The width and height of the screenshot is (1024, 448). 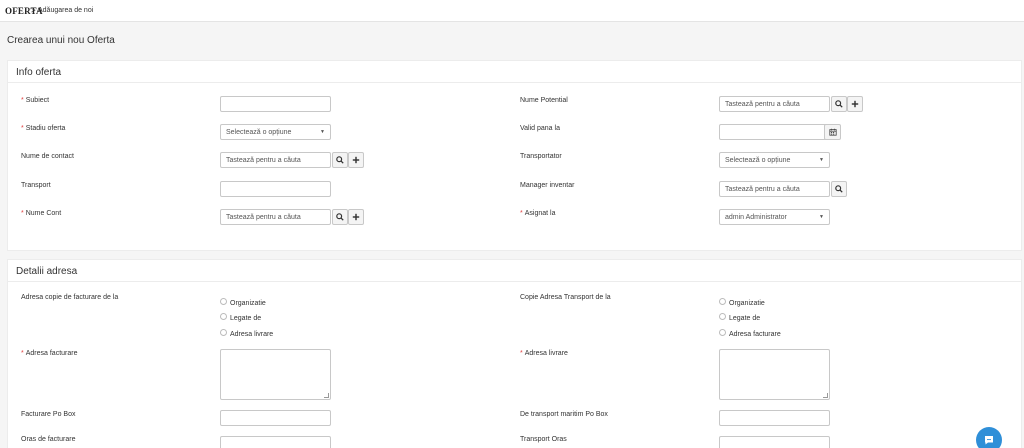 What do you see at coordinates (39, 72) in the screenshot?
I see `panel-title: Info oferta` at bounding box center [39, 72].